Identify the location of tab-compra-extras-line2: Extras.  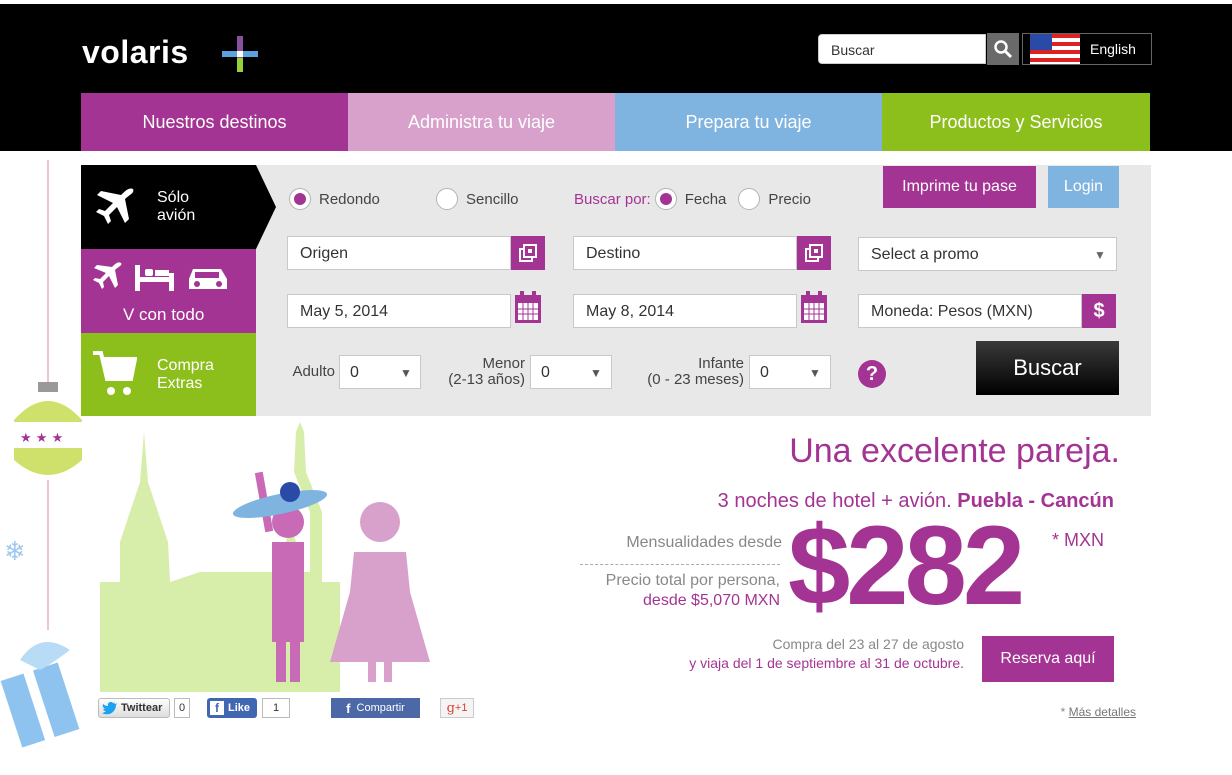
(180, 383).